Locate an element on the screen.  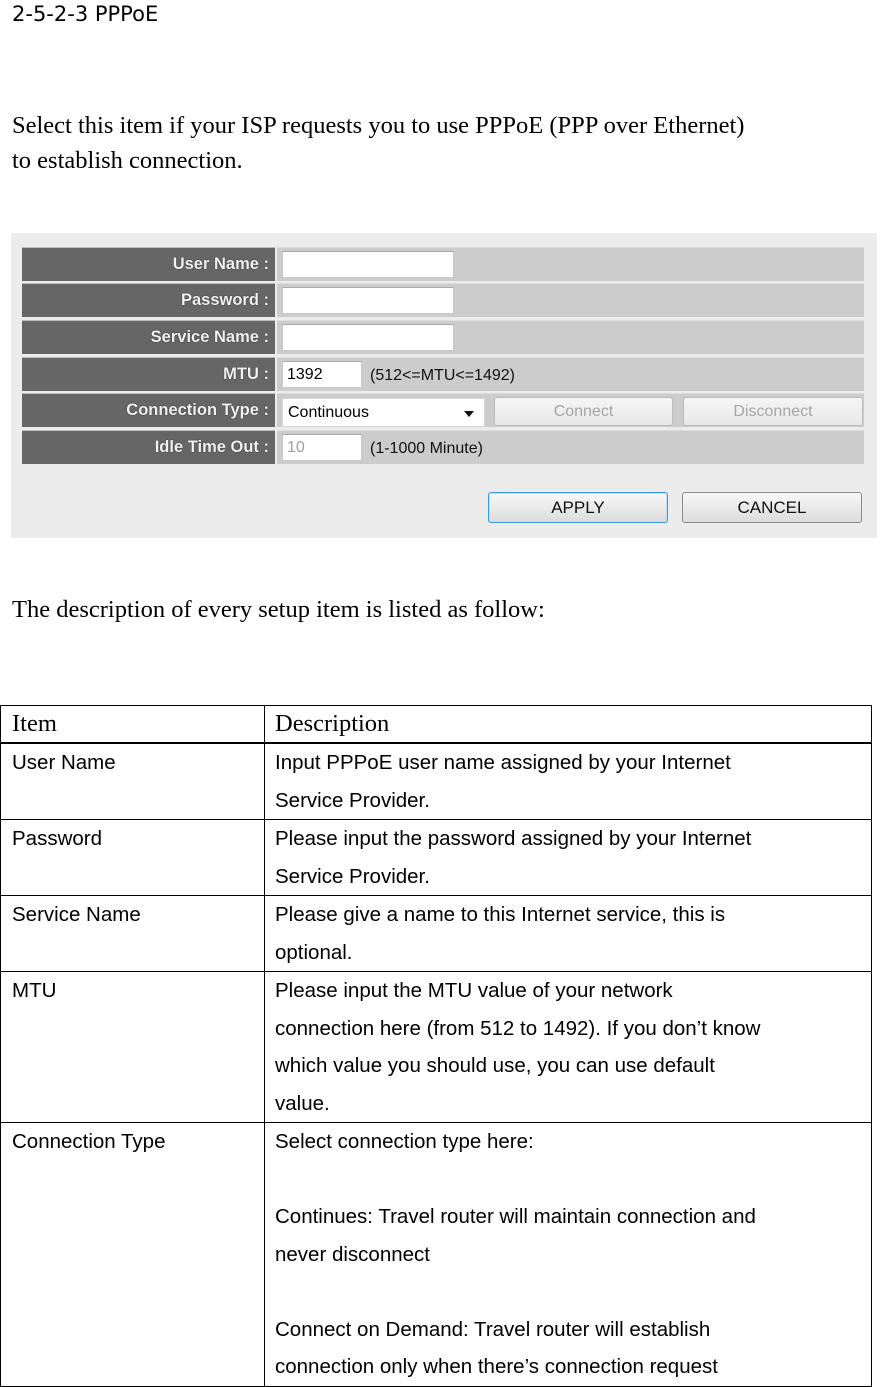
connection-type-label: Connection Type : is located at coordinates (148, 410).